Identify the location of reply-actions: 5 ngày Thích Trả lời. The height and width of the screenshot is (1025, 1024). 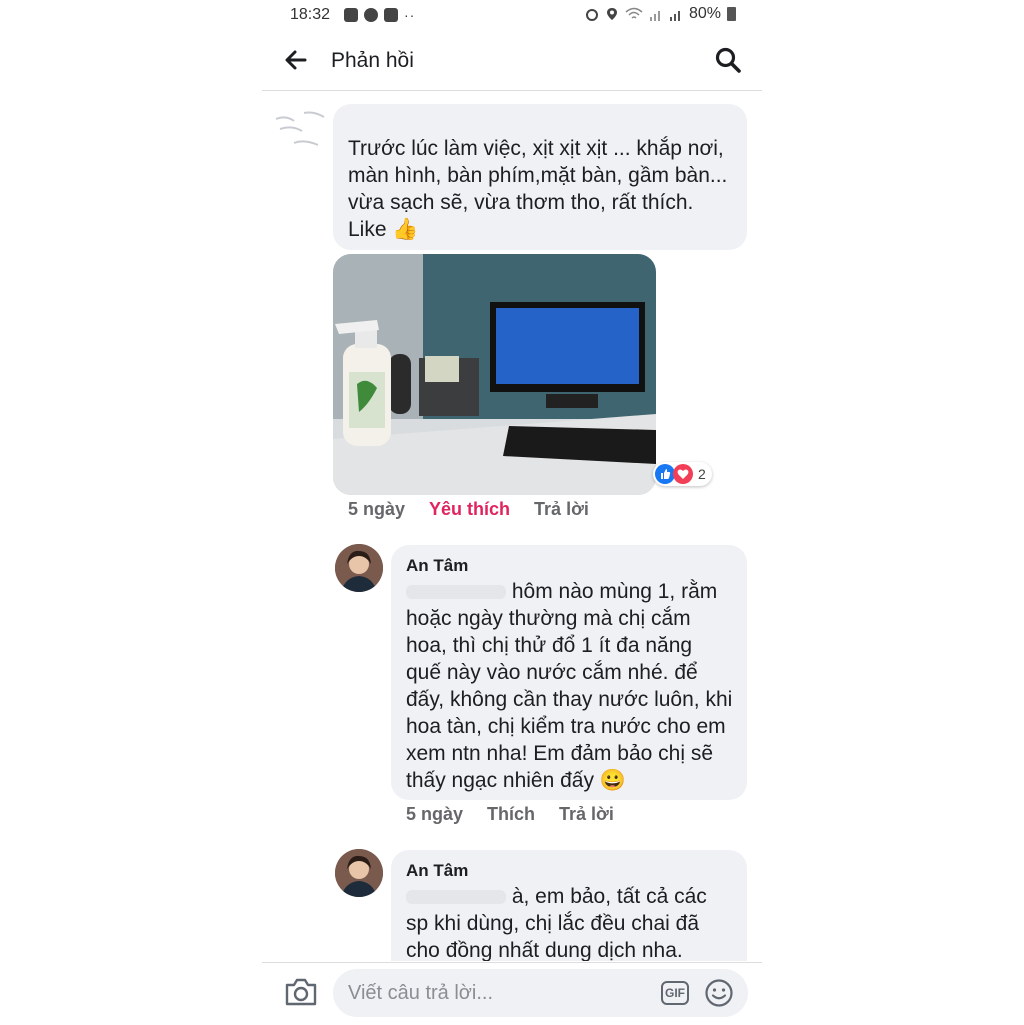
(510, 814).